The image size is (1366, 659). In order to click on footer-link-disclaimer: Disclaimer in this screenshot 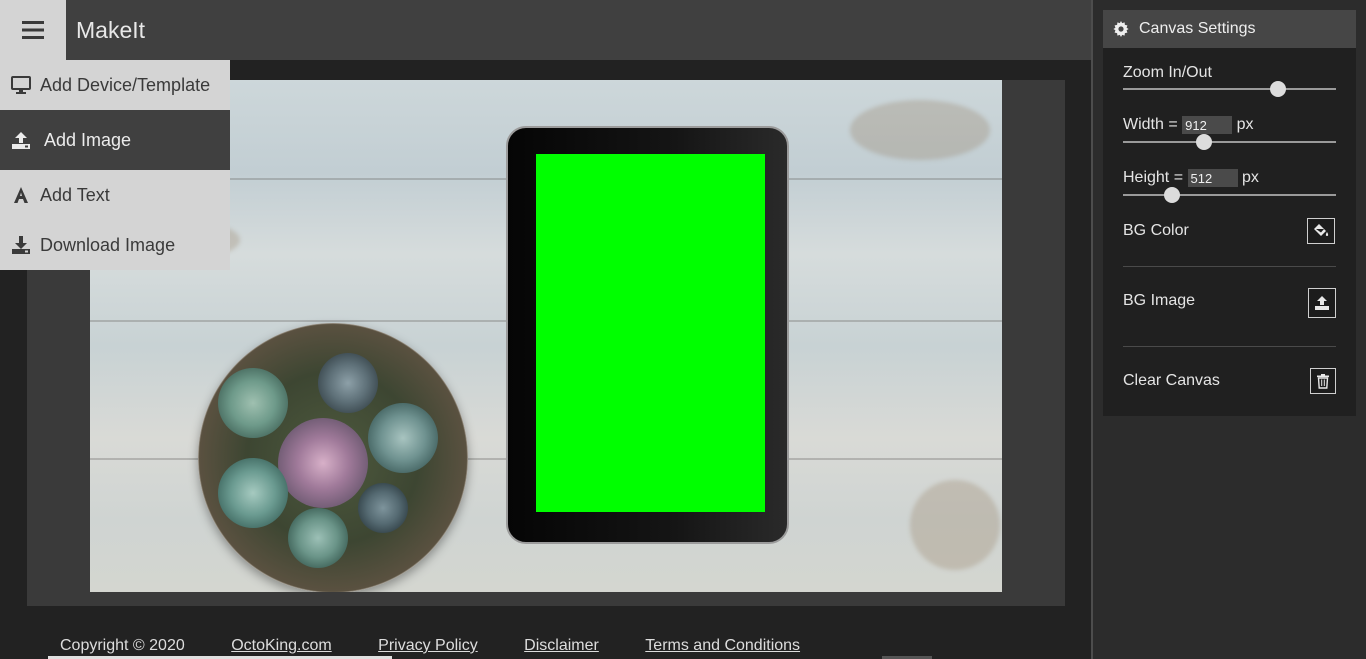, I will do `click(561, 646)`.